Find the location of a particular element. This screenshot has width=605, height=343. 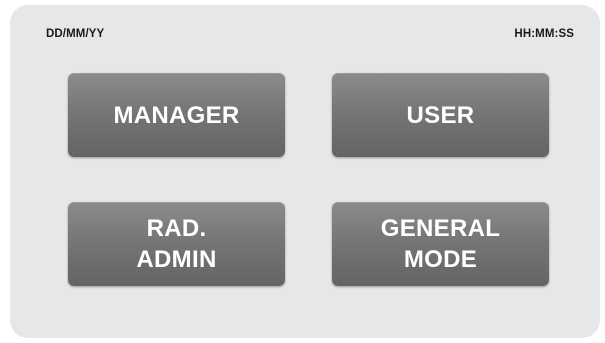

manager-button: MANAGER is located at coordinates (176, 115).